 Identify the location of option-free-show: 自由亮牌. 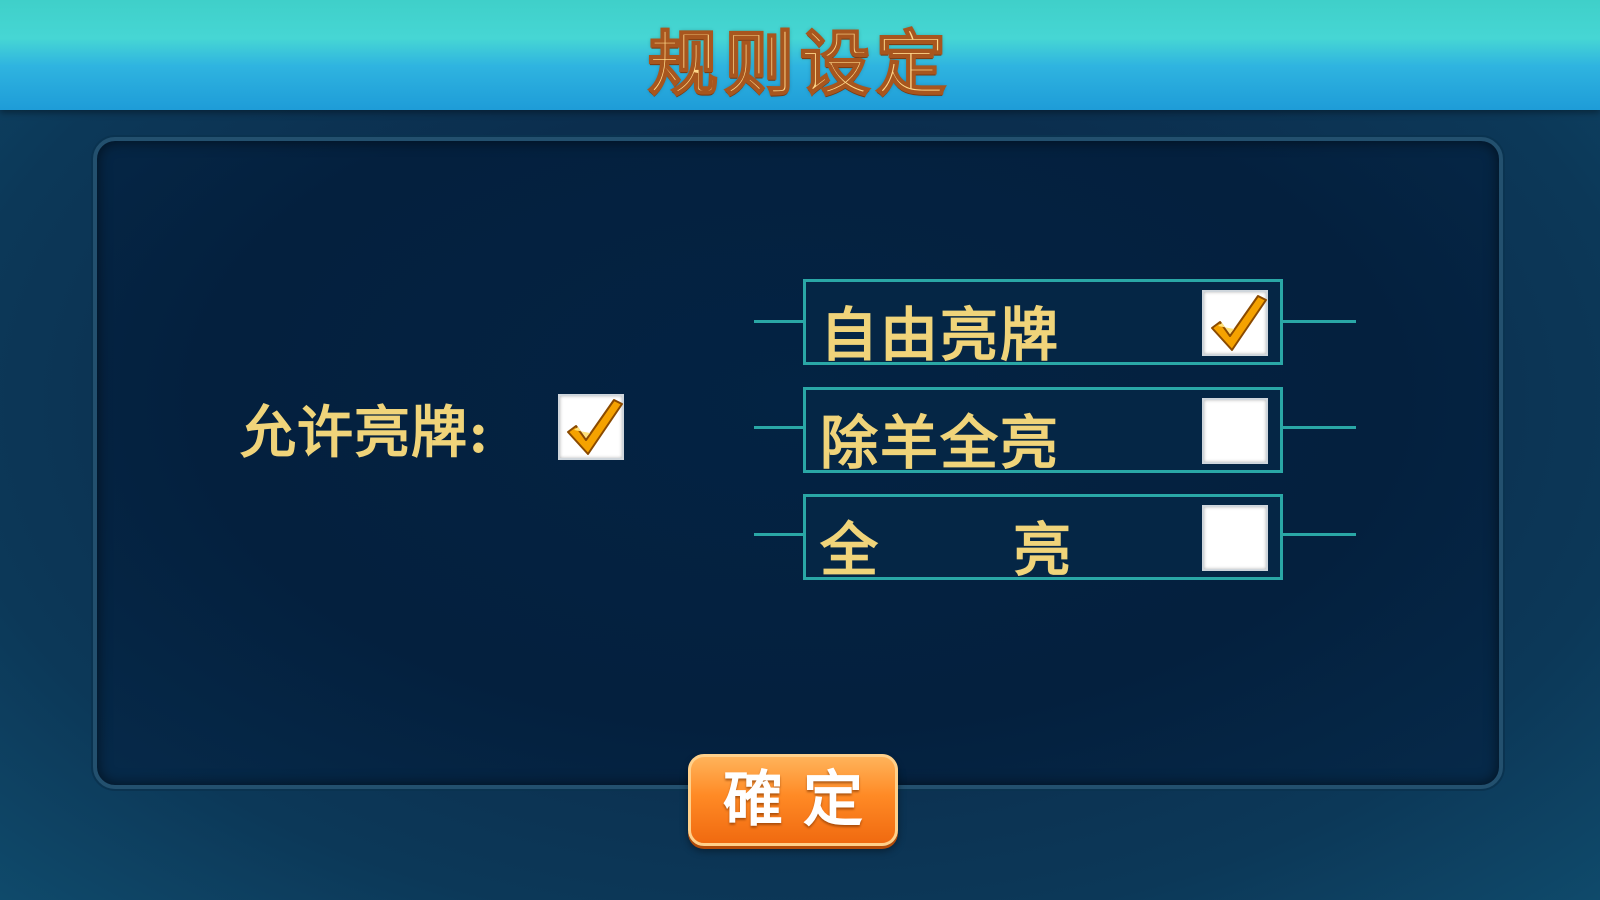
(1043, 324).